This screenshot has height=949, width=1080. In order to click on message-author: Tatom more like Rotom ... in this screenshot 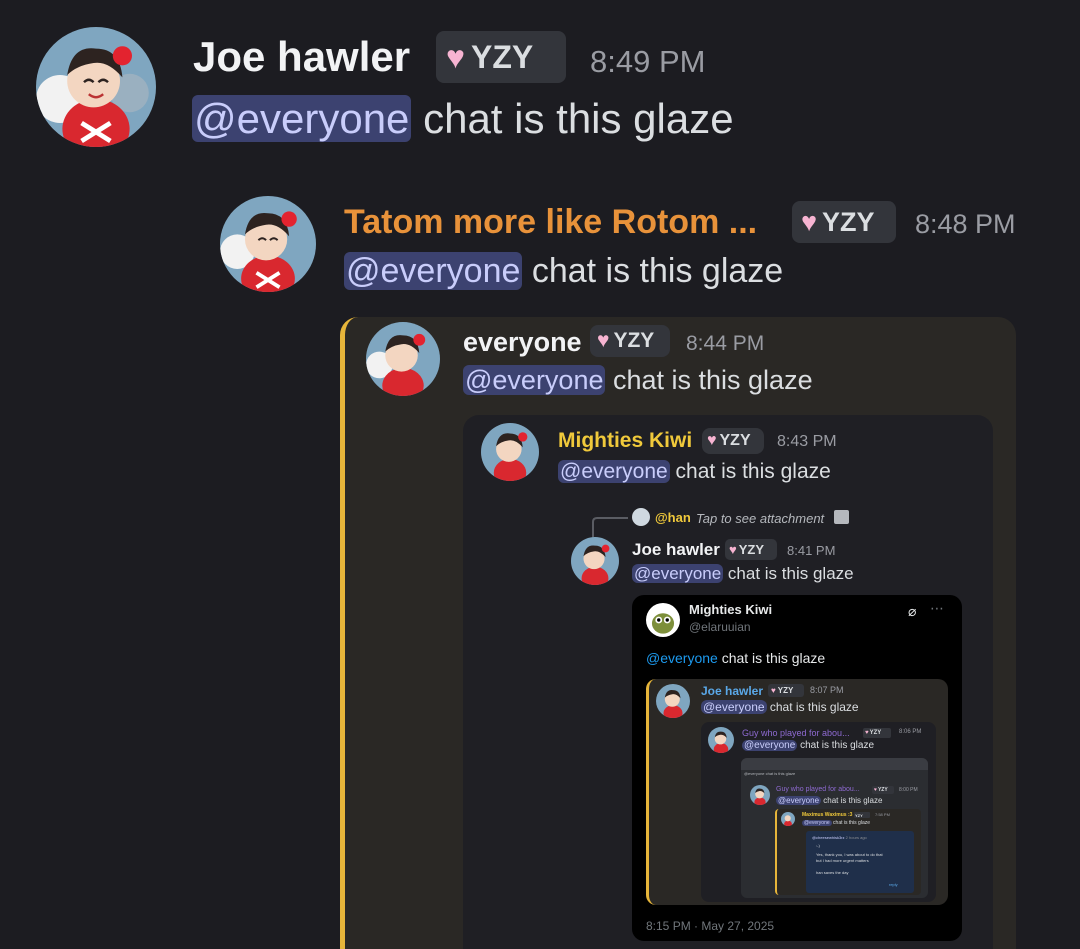, I will do `click(550, 222)`.